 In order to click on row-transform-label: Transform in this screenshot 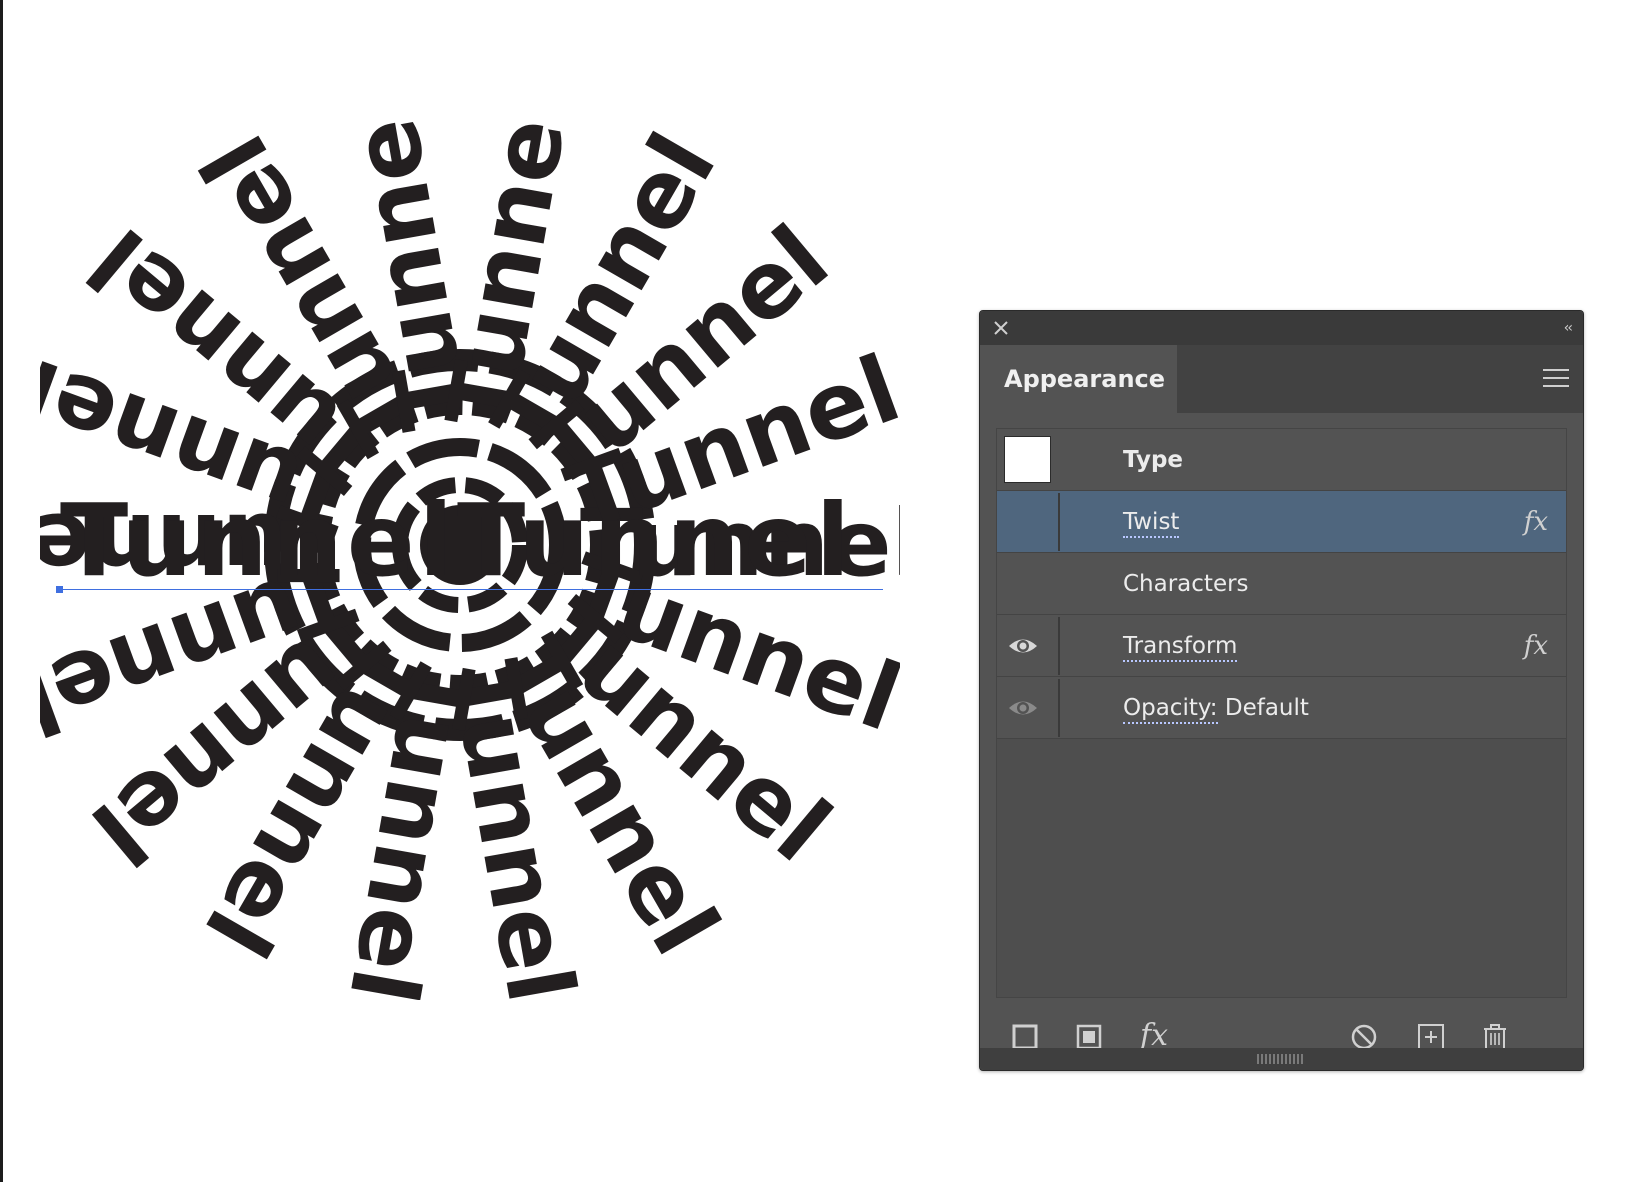, I will do `click(1180, 647)`.